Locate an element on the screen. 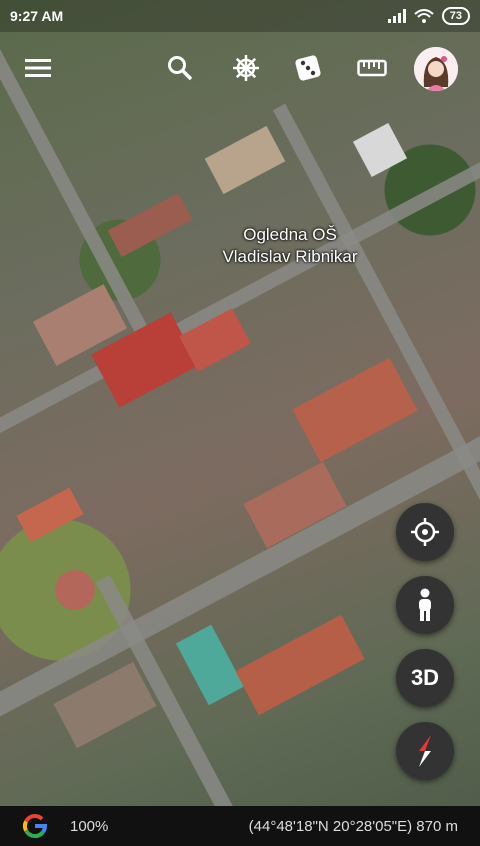 Image resolution: width=480 pixels, height=846 pixels. place-label: Ogledna OŠ Vladislav Ribnikar is located at coordinates (290, 246).